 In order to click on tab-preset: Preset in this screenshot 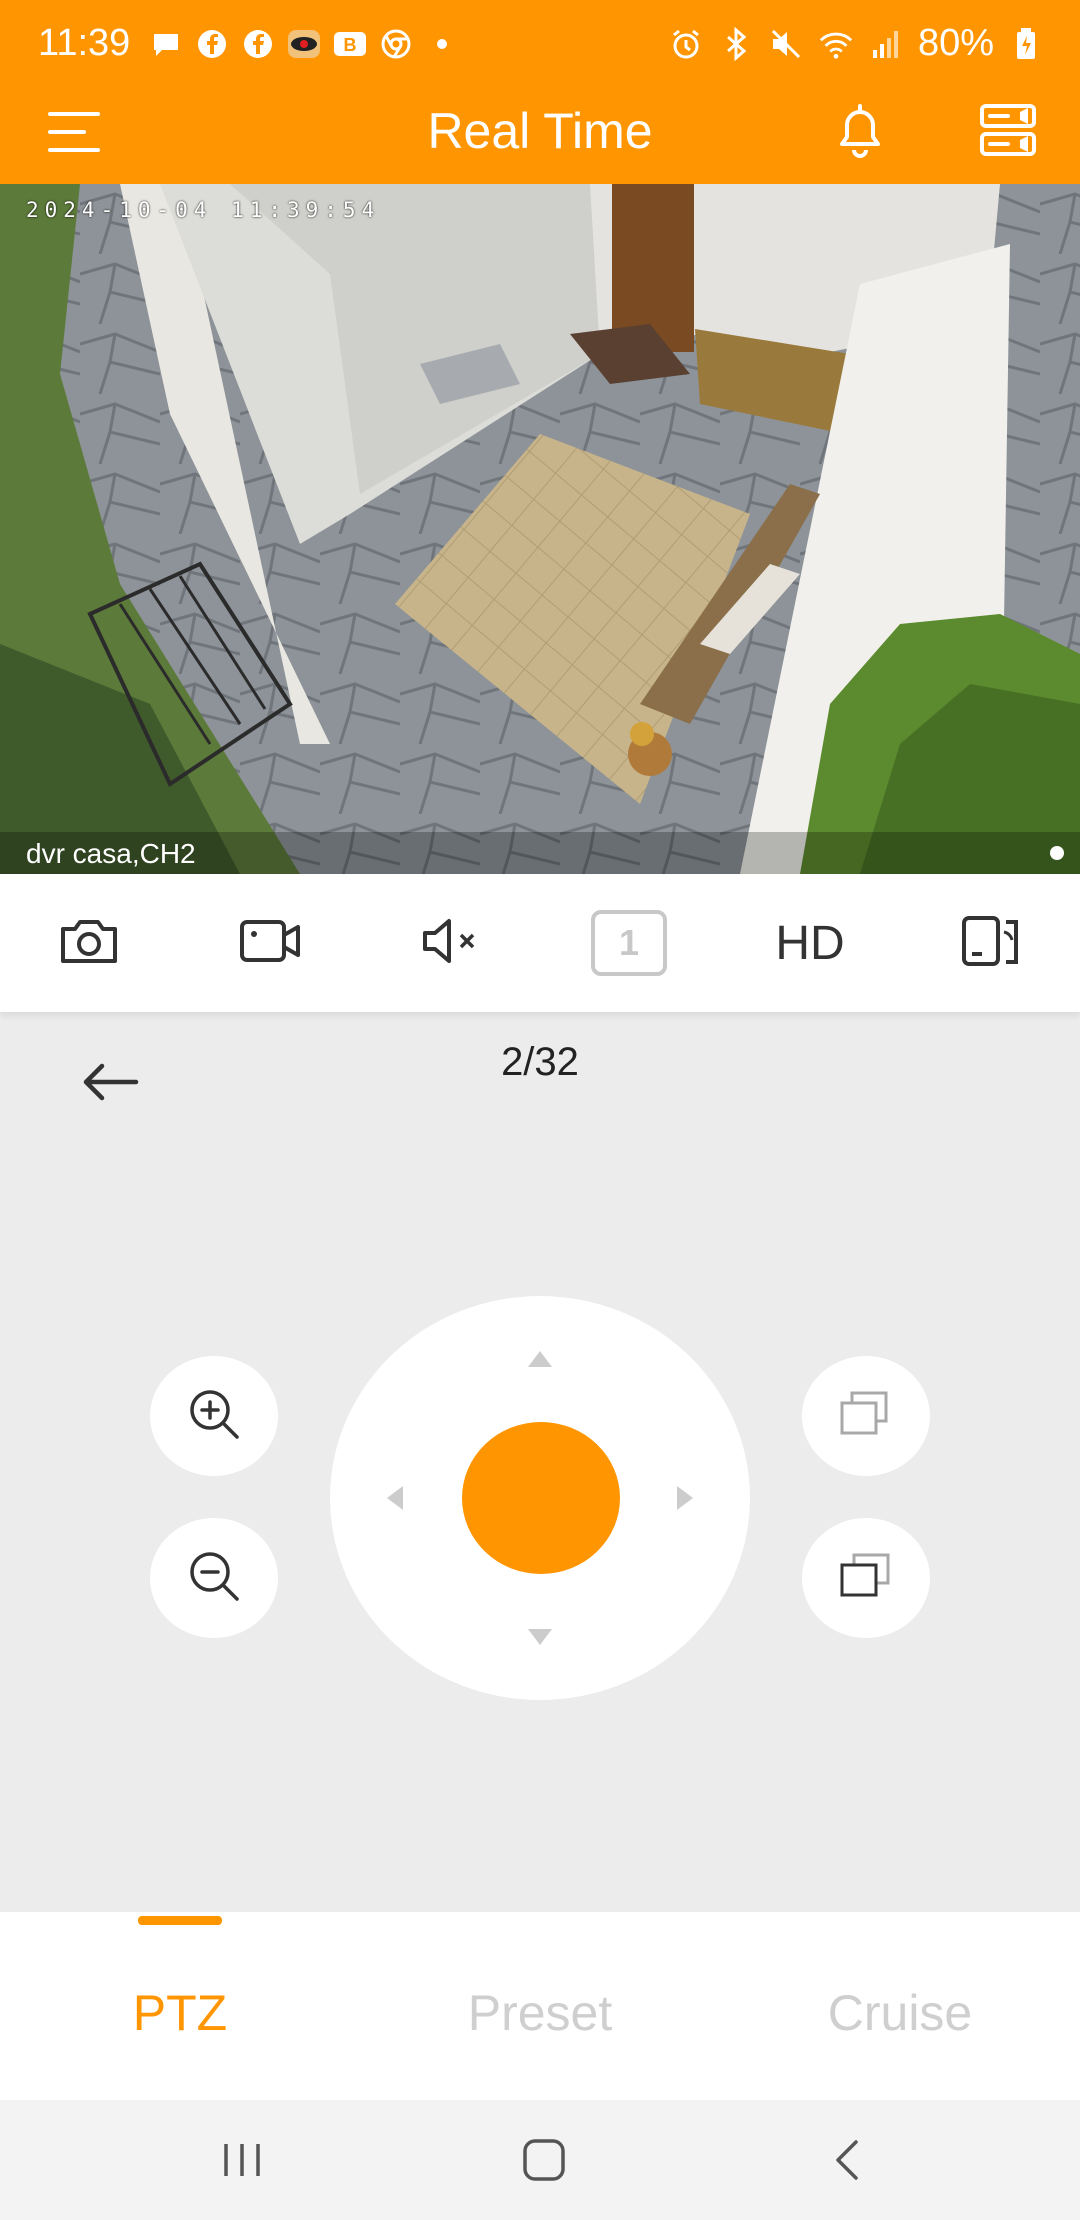, I will do `click(540, 2013)`.